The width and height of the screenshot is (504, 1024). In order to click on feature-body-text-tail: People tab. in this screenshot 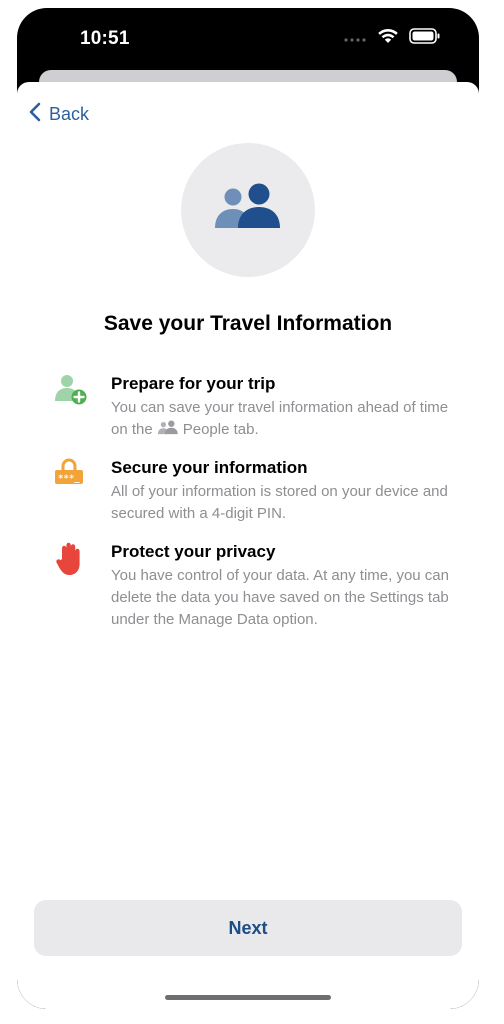, I will do `click(220, 429)`.